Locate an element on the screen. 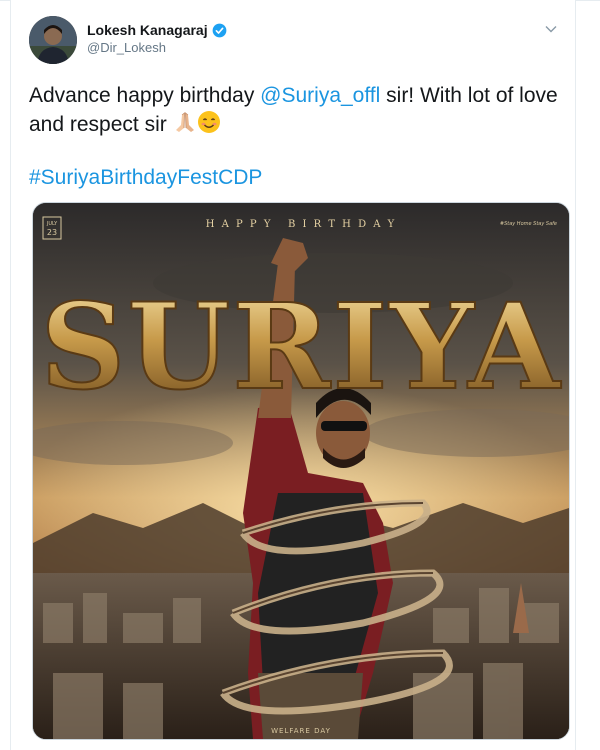 The image size is (600, 750). folded-hands-emoji is located at coordinates (184, 122).